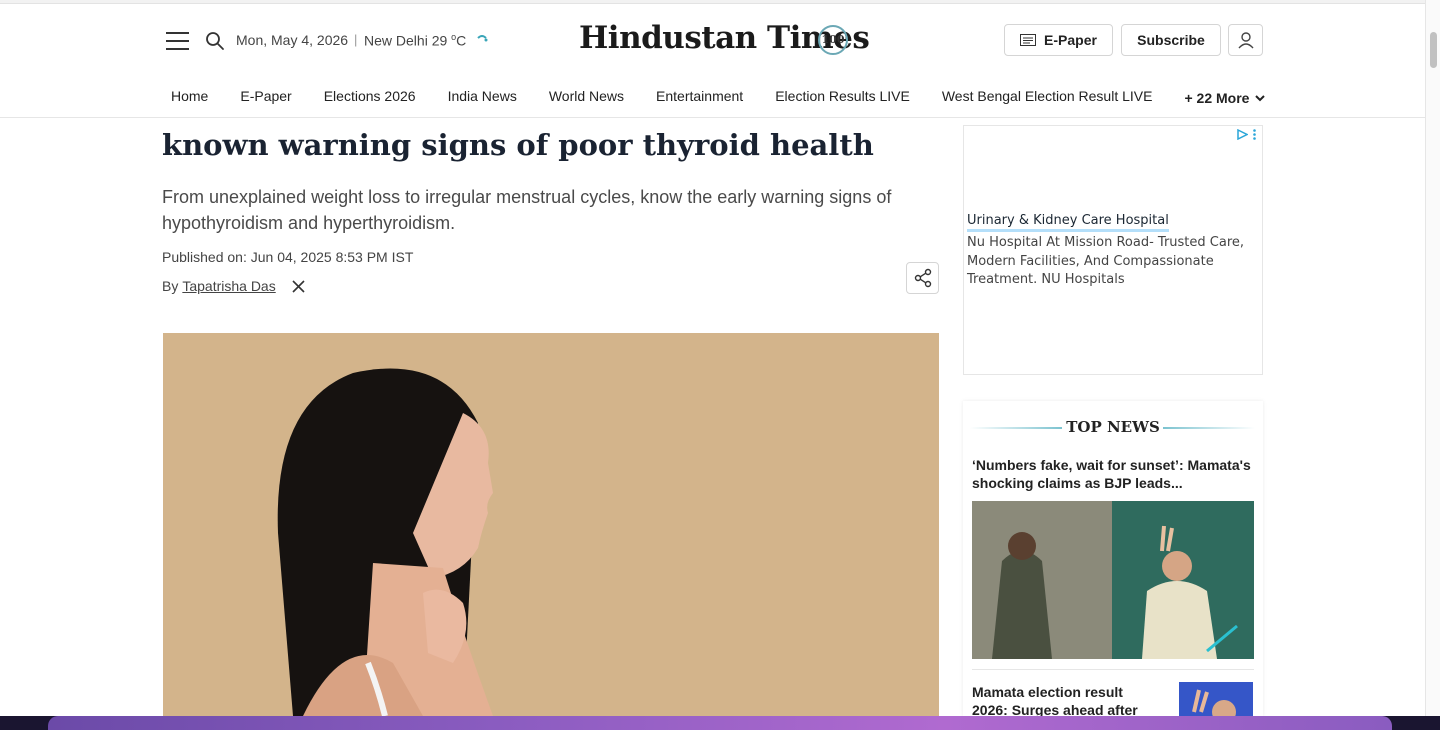  What do you see at coordinates (288, 257) in the screenshot?
I see `published-date: Published on: Jun 04, 2025 8:53 PM IST` at bounding box center [288, 257].